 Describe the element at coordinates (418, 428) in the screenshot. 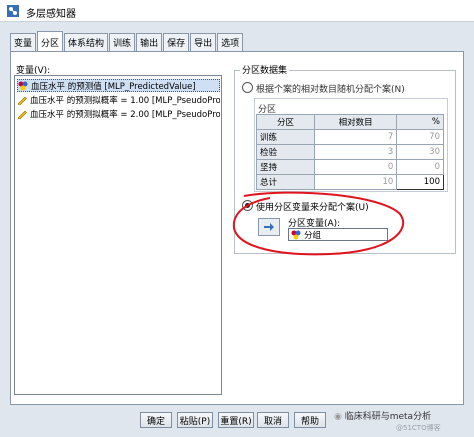

I see `watermark-sub: @51CTO博客` at that location.